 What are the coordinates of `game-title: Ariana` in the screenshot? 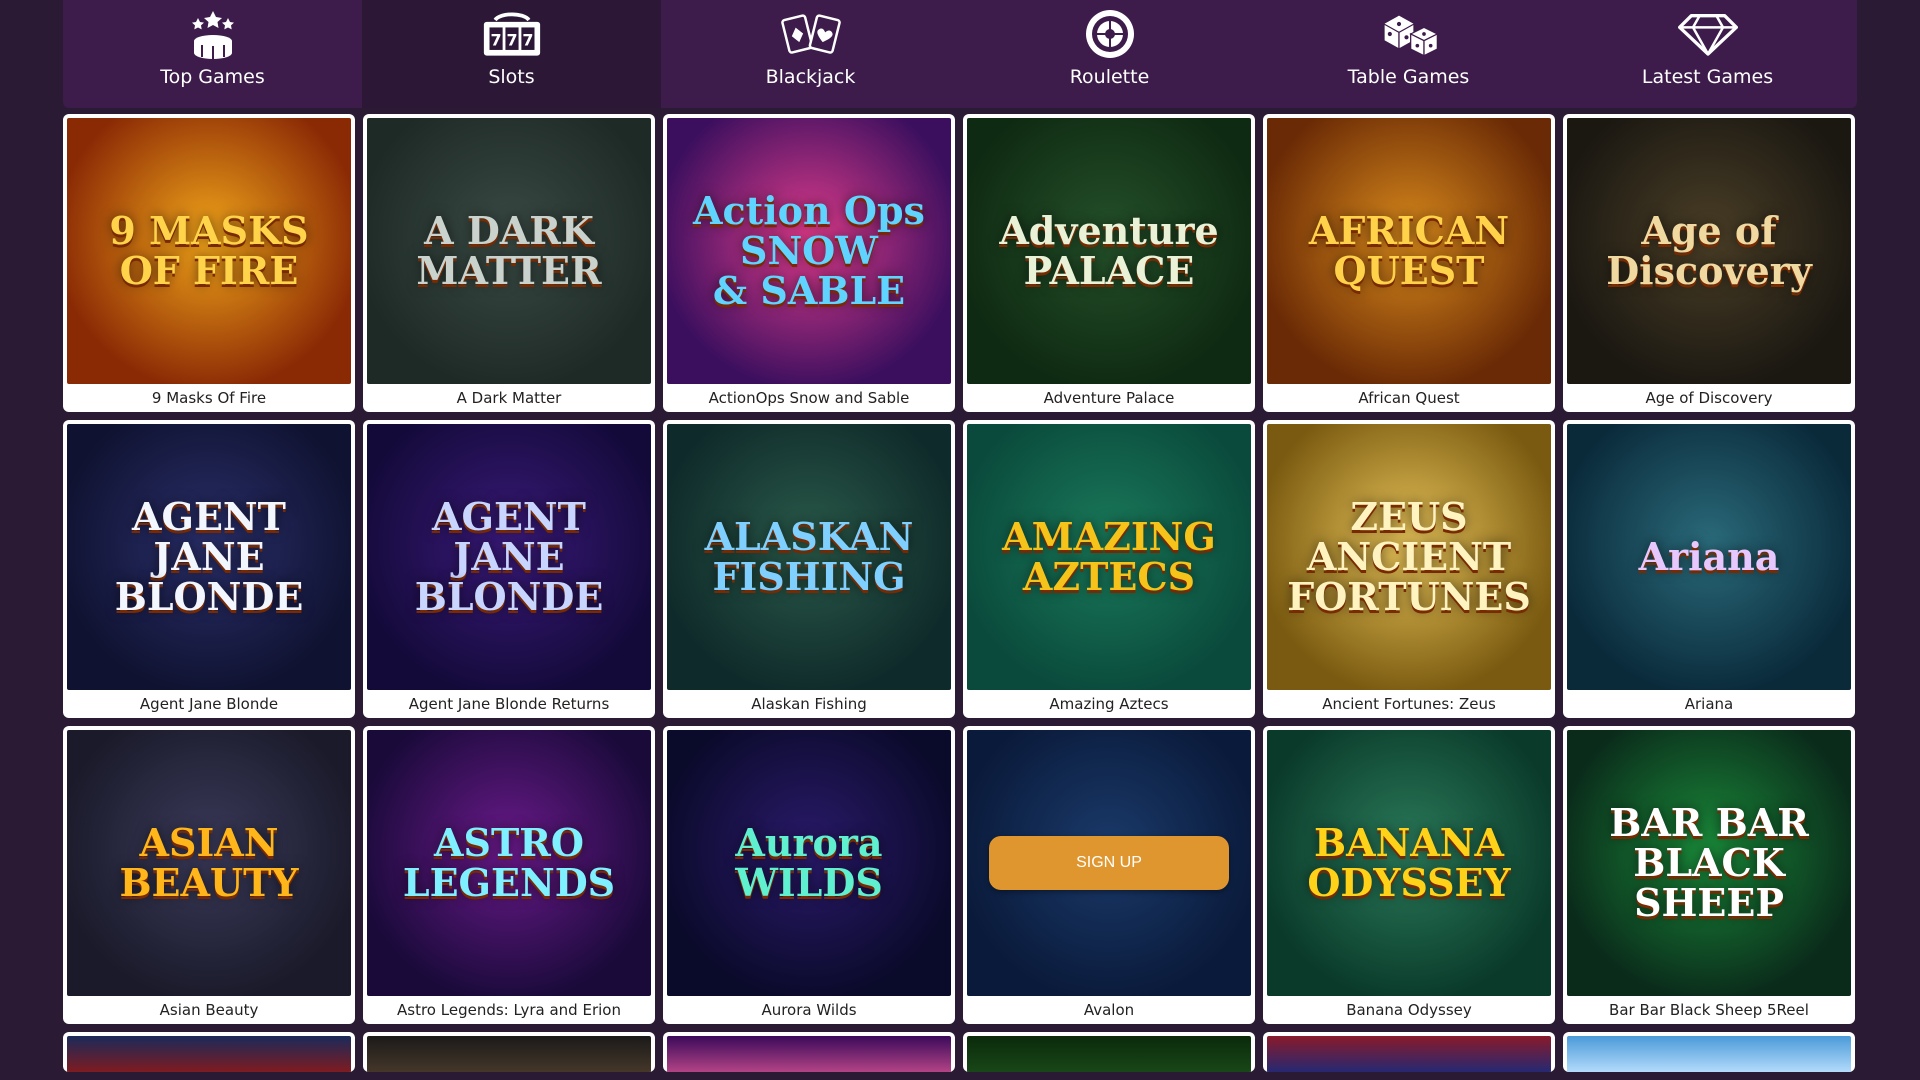 It's located at (1709, 704).